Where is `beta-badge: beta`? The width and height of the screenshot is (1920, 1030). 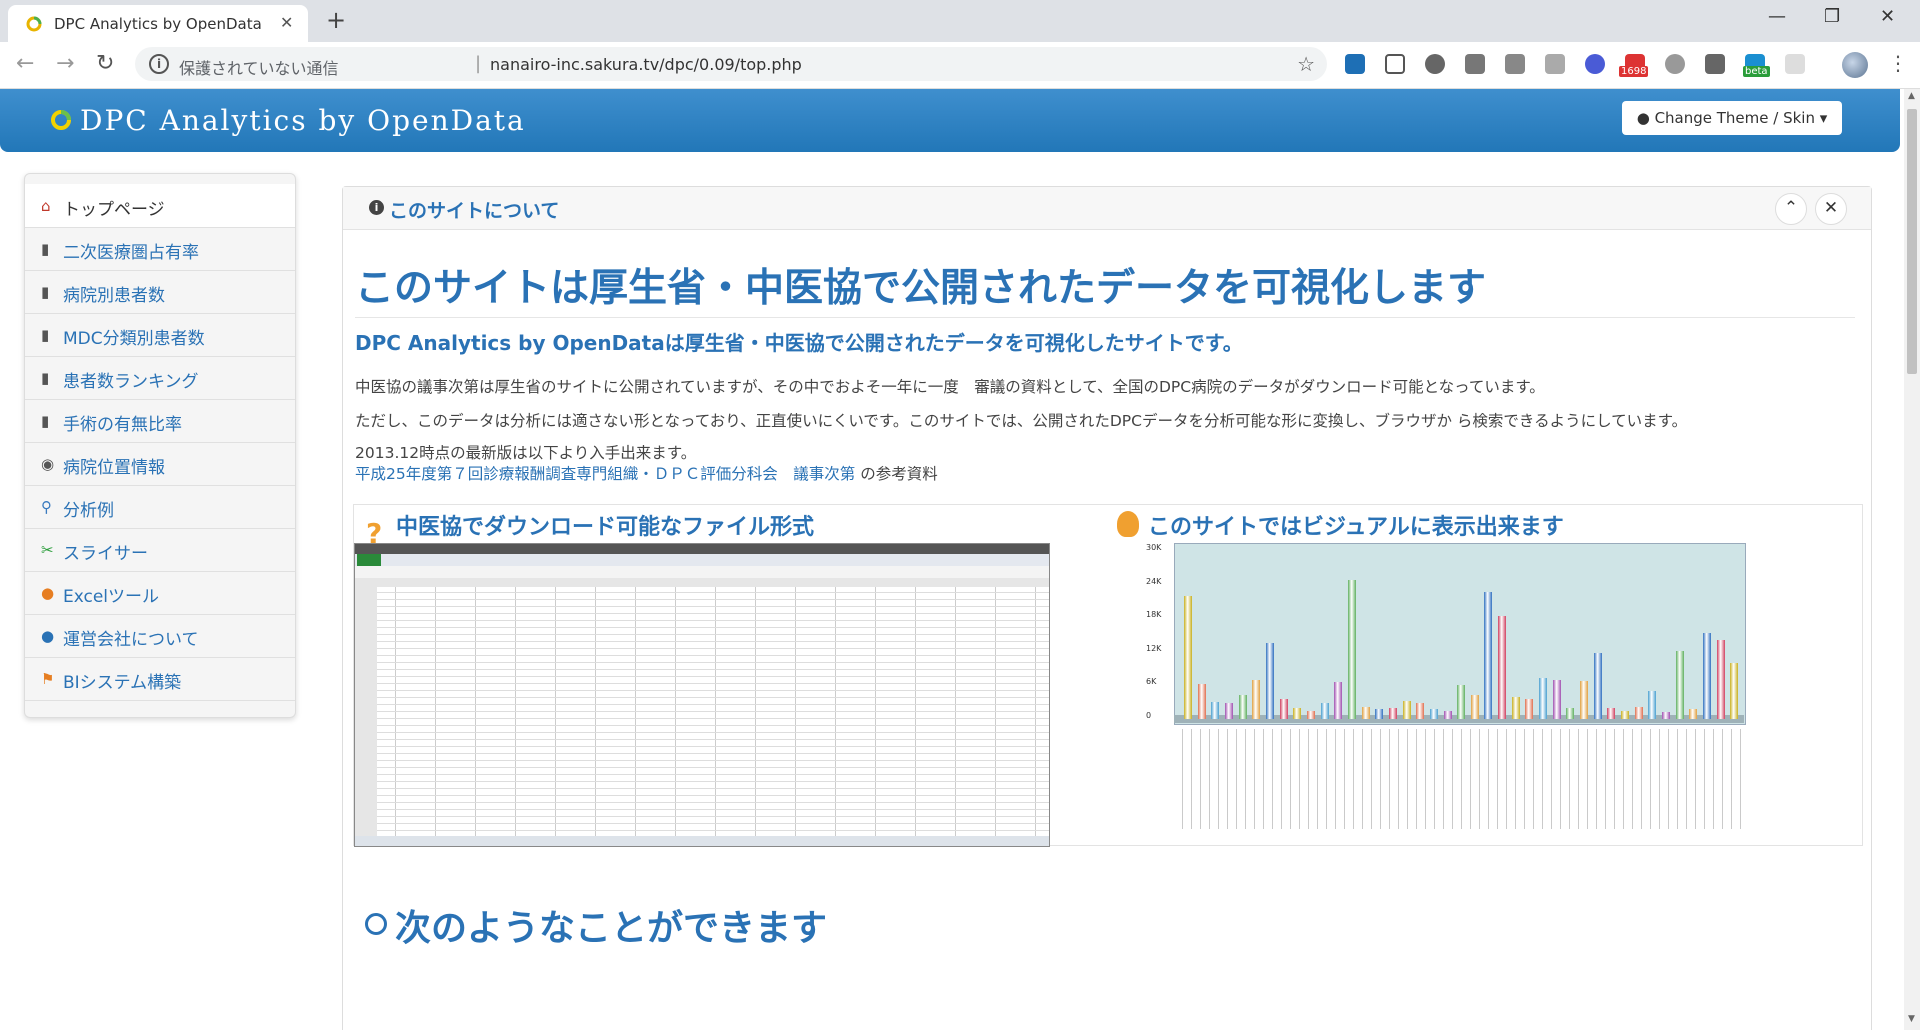
beta-badge: beta is located at coordinates (1756, 71).